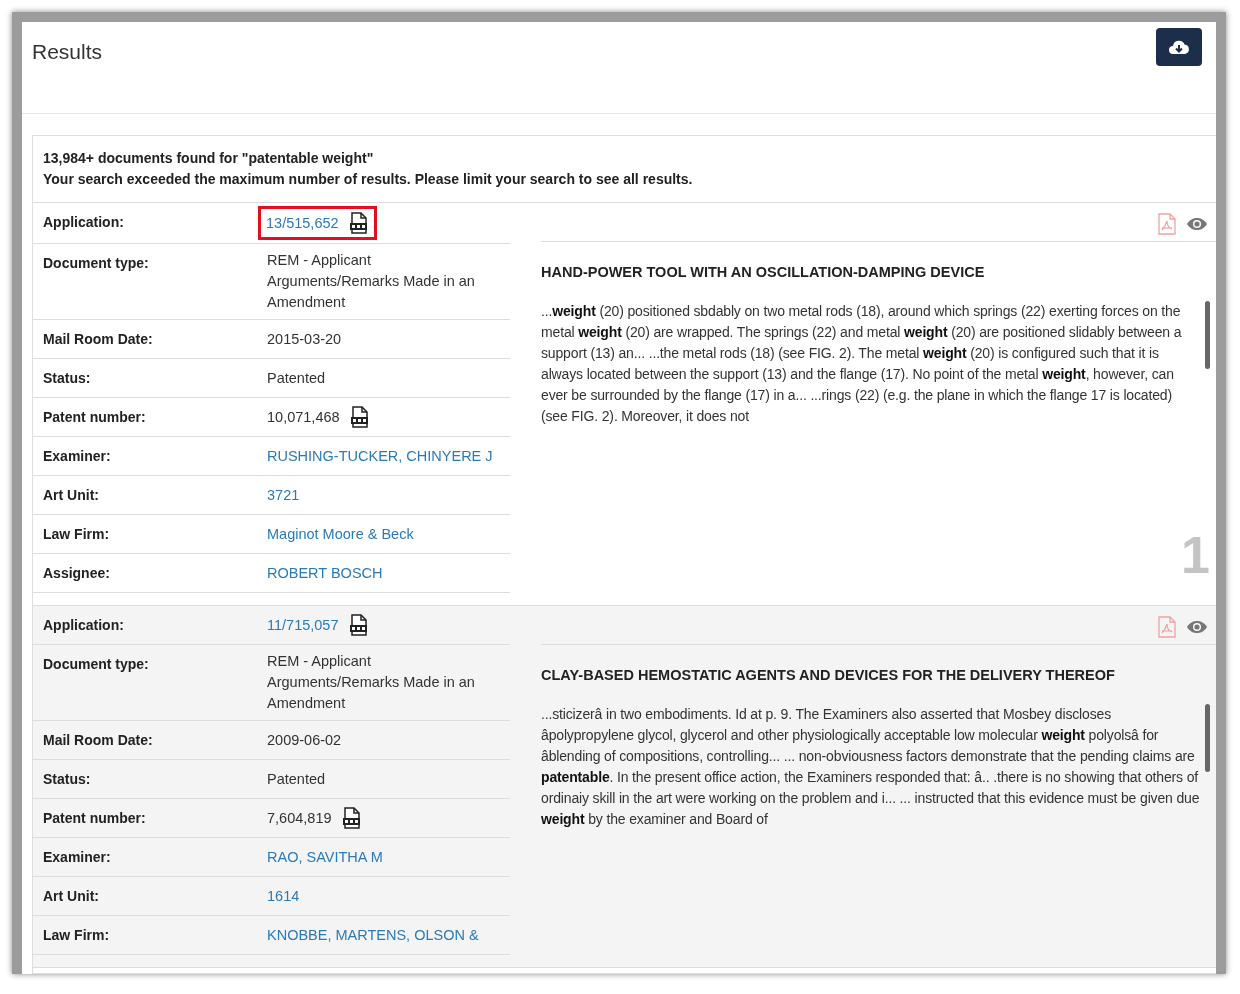 This screenshot has width=1240, height=994. I want to click on result-snippet: ...sticizerâ in two embodiments. Id at p. 9. The Examiners also asserted that Mosbey discloses âpolypropylene glycol, glycerol and other physiologically acceptable low molecular weight polyolsâ for âblending of compositions, controlling... ... non-obviousness factors demonstrate that the pending claims are patentable. In the present office action, the Examiners responded that: â.. .there is no showing that others of ordinaiy skill in the art were working on the problem and i... ... instructed that this evidence must be given due weight by the examiner and Board of, so click(871, 767).